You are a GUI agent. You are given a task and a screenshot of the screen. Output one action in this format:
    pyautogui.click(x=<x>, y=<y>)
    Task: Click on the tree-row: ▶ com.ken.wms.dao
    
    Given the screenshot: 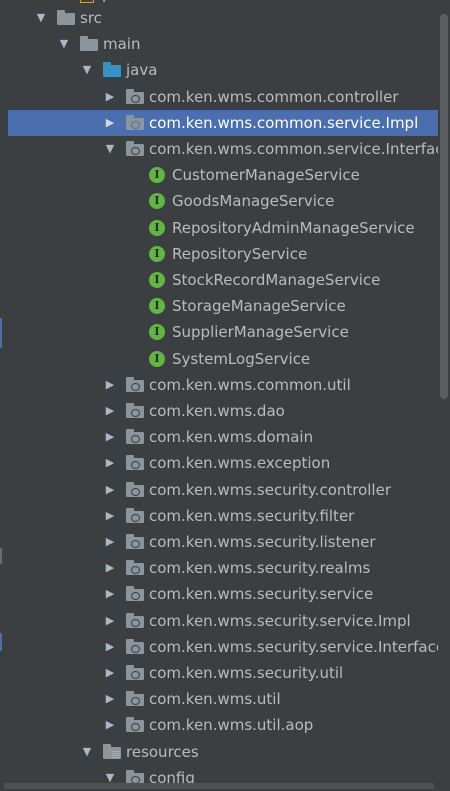 What is the action you would take?
    pyautogui.click(x=219, y=411)
    